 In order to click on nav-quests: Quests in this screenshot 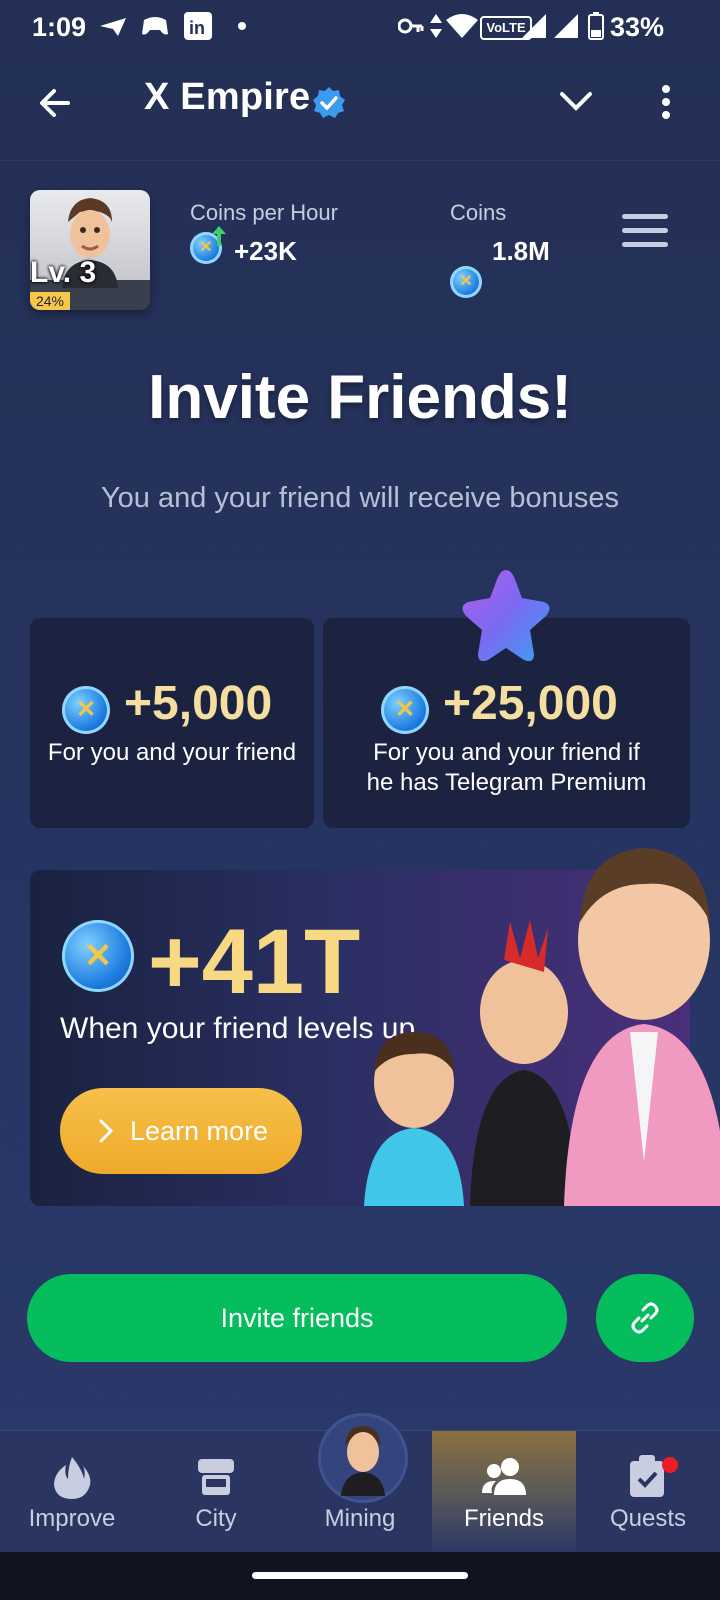, I will do `click(648, 1492)`.